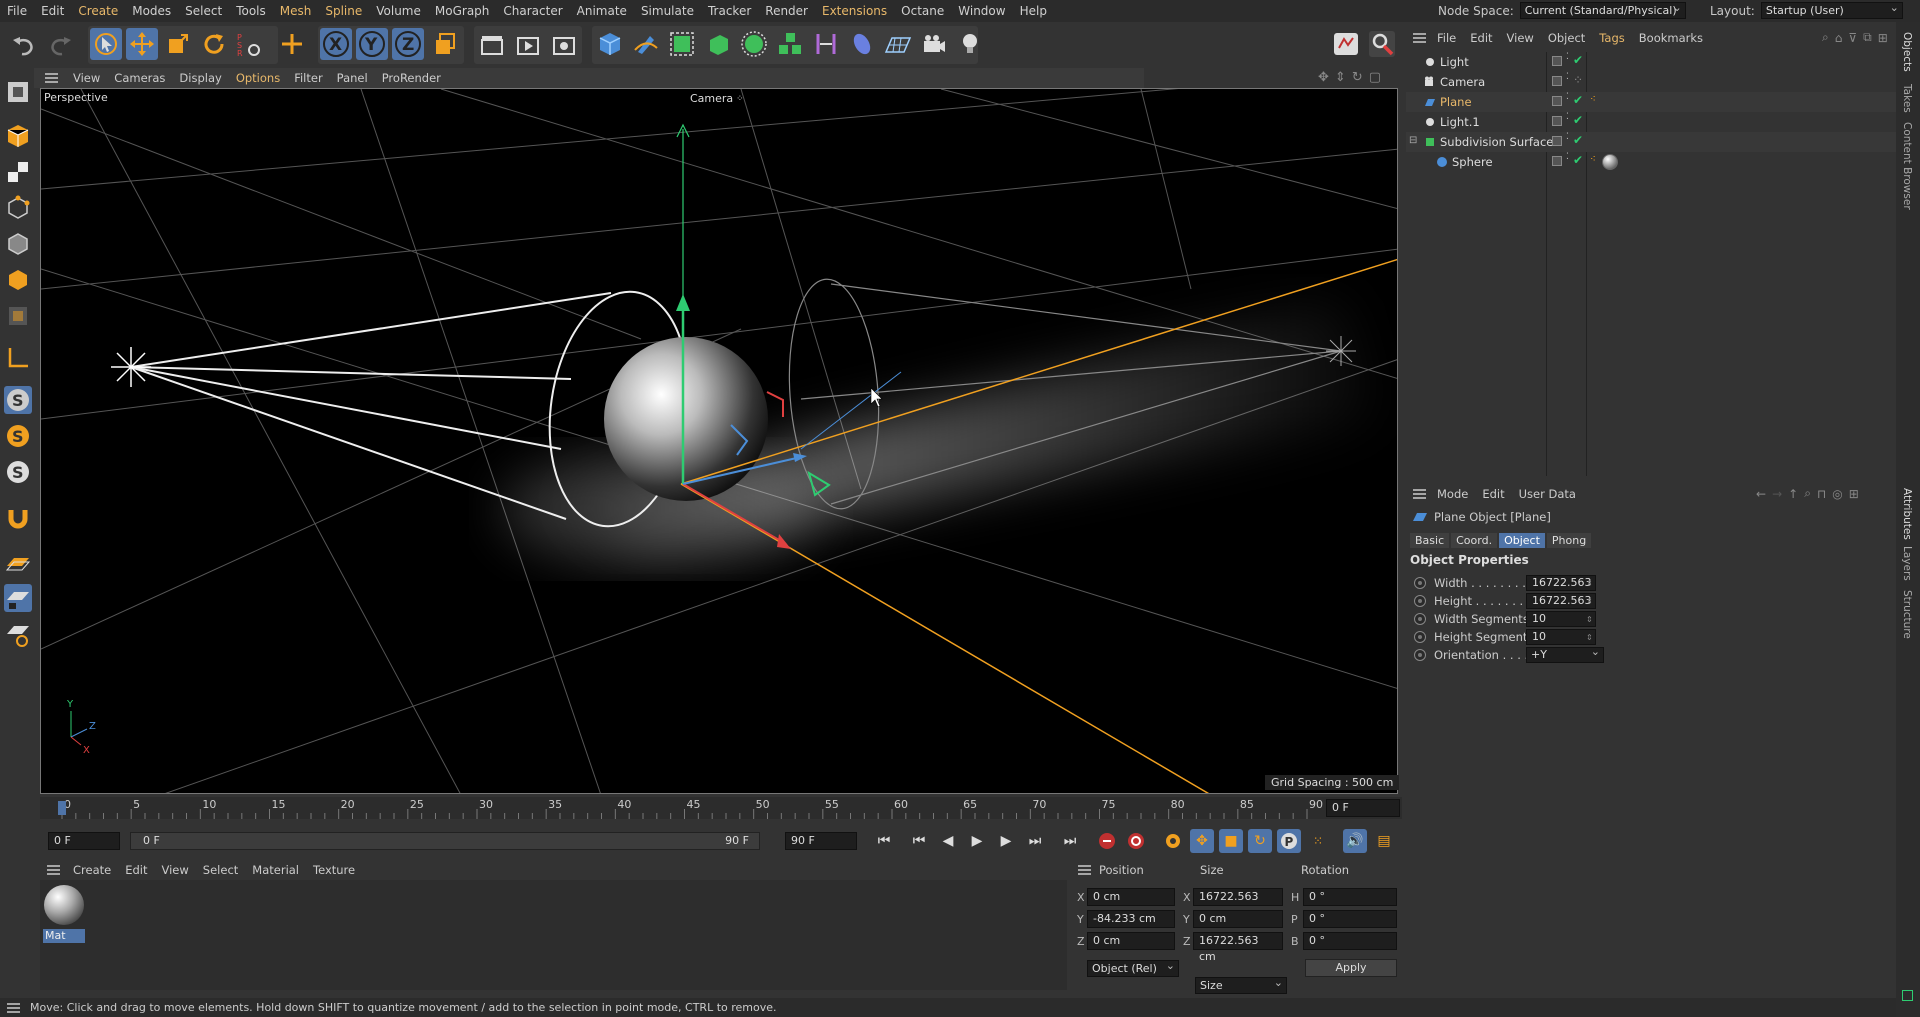  What do you see at coordinates (64, 905) in the screenshot?
I see `material-preview-mat` at bounding box center [64, 905].